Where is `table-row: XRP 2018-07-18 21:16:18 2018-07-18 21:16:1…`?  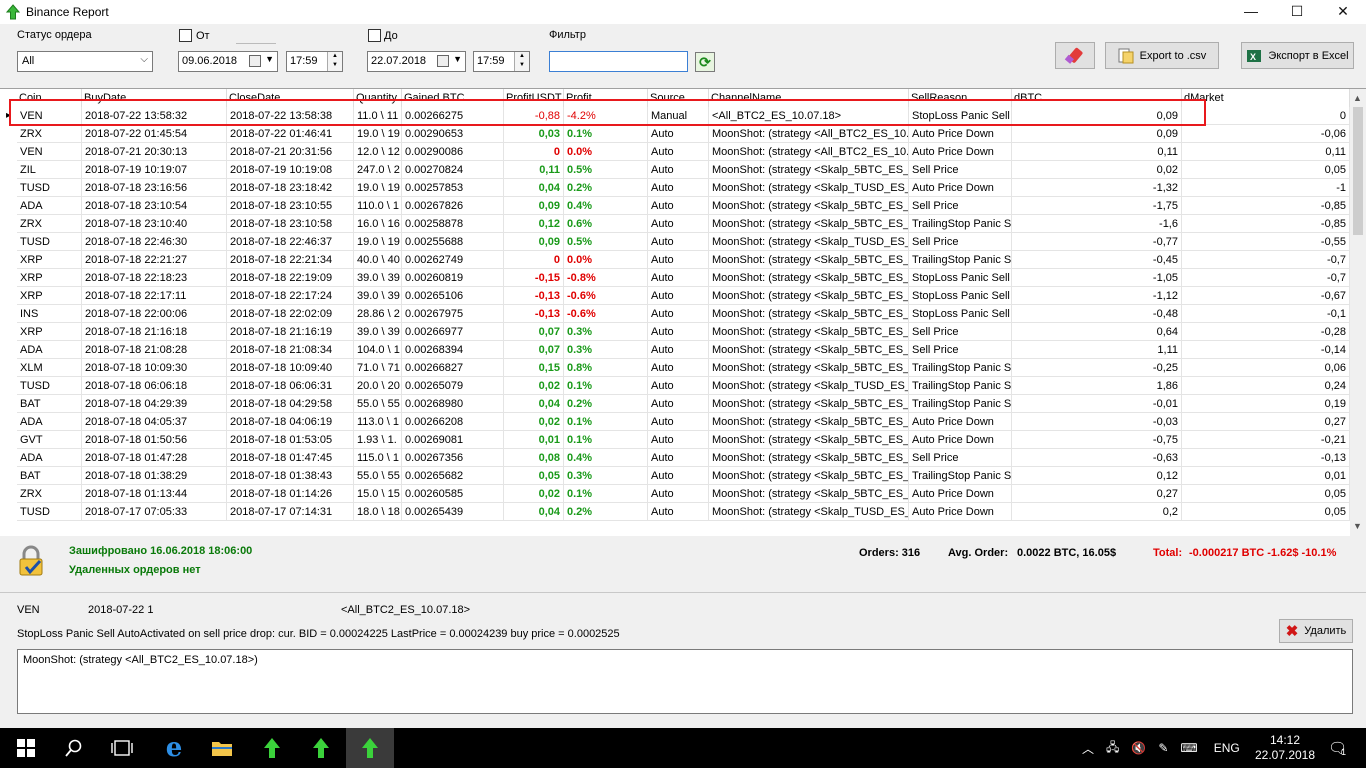 table-row: XRP 2018-07-18 21:16:18 2018-07-18 21:16:1… is located at coordinates (675, 332).